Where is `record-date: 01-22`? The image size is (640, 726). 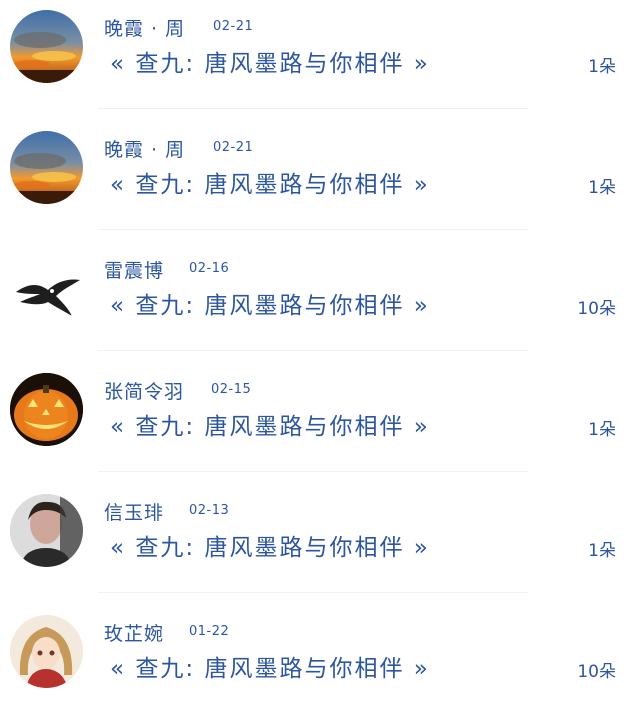
record-date: 01-22 is located at coordinates (209, 631).